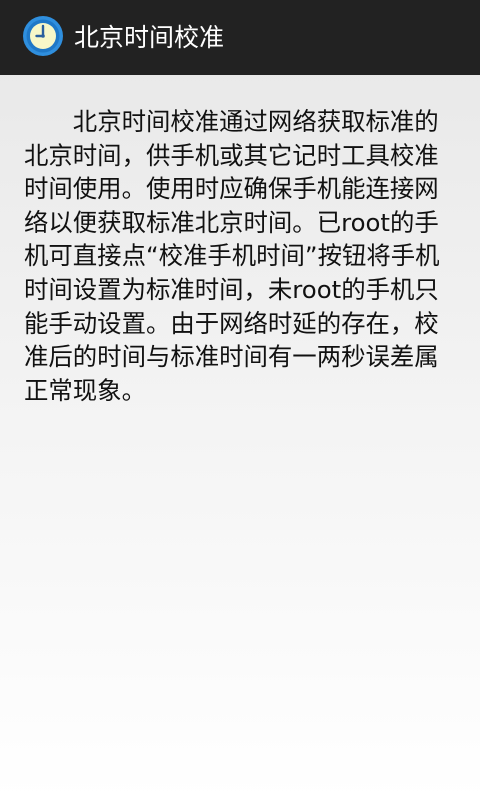 This screenshot has height=800, width=480. I want to click on action-bar: 北京时间校准, so click(240, 37).